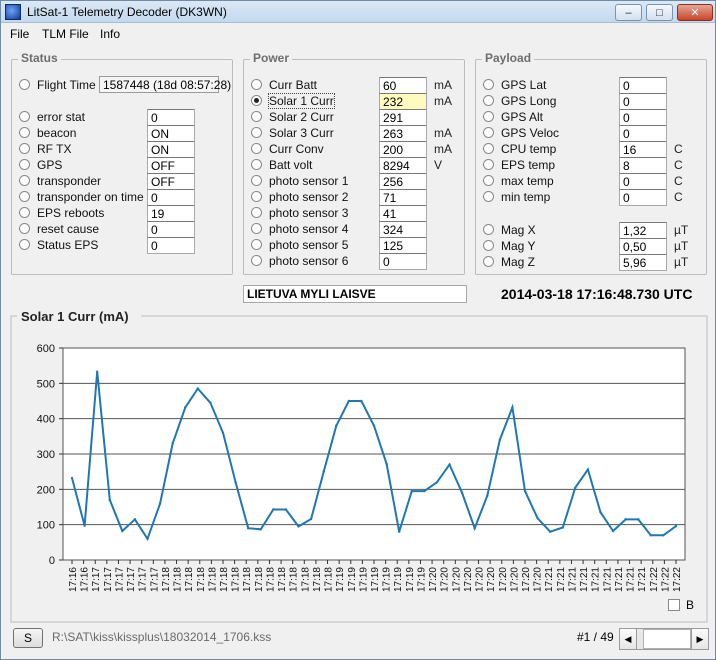 The width and height of the screenshot is (716, 660). Describe the element at coordinates (628, 639) in the screenshot. I see `prev-record-arrow: ◀` at that location.